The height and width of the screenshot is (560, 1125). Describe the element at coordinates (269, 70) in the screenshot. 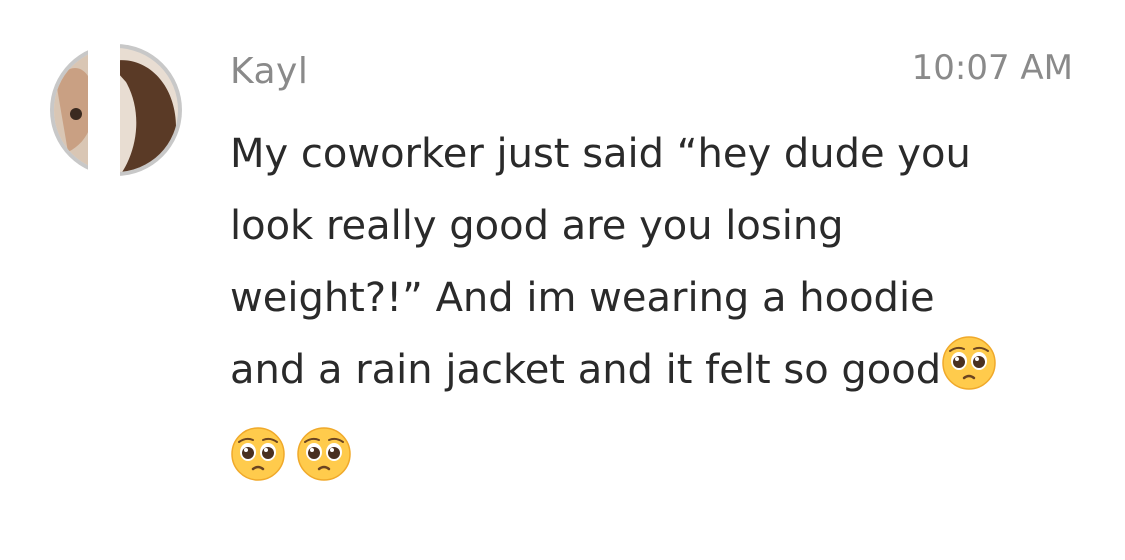

I see `sender-name: Kayl` at that location.